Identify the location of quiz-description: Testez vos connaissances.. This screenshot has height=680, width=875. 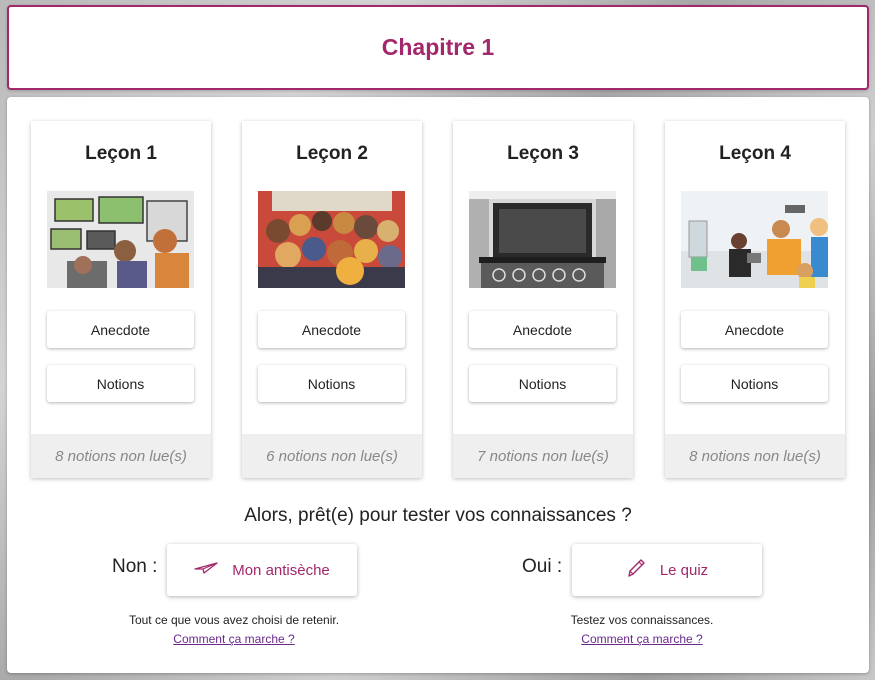
(642, 620).